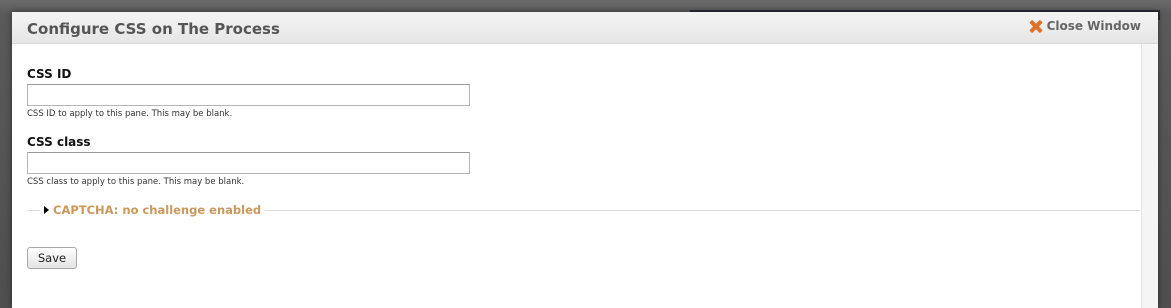 The image size is (1171, 308). I want to click on captcha-fieldset-toggle: CAPTCHA: no challenge enabled, so click(153, 210).